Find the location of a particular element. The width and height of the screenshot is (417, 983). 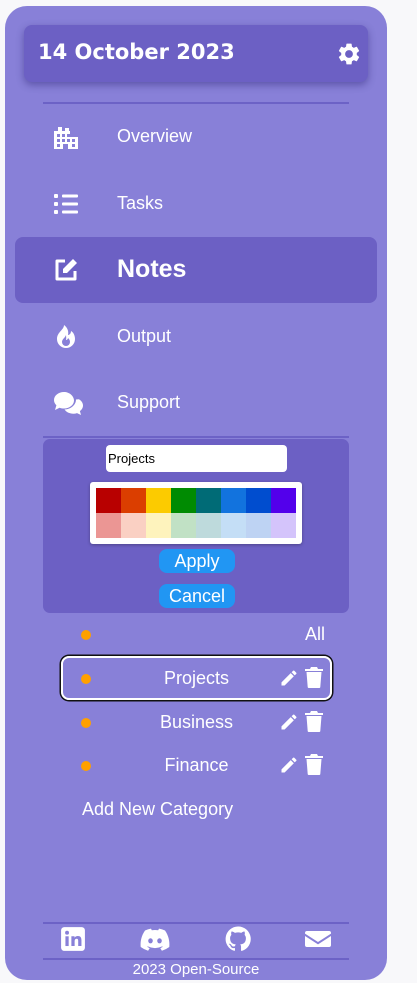

add-category-button: Add New Category is located at coordinates (157, 809).